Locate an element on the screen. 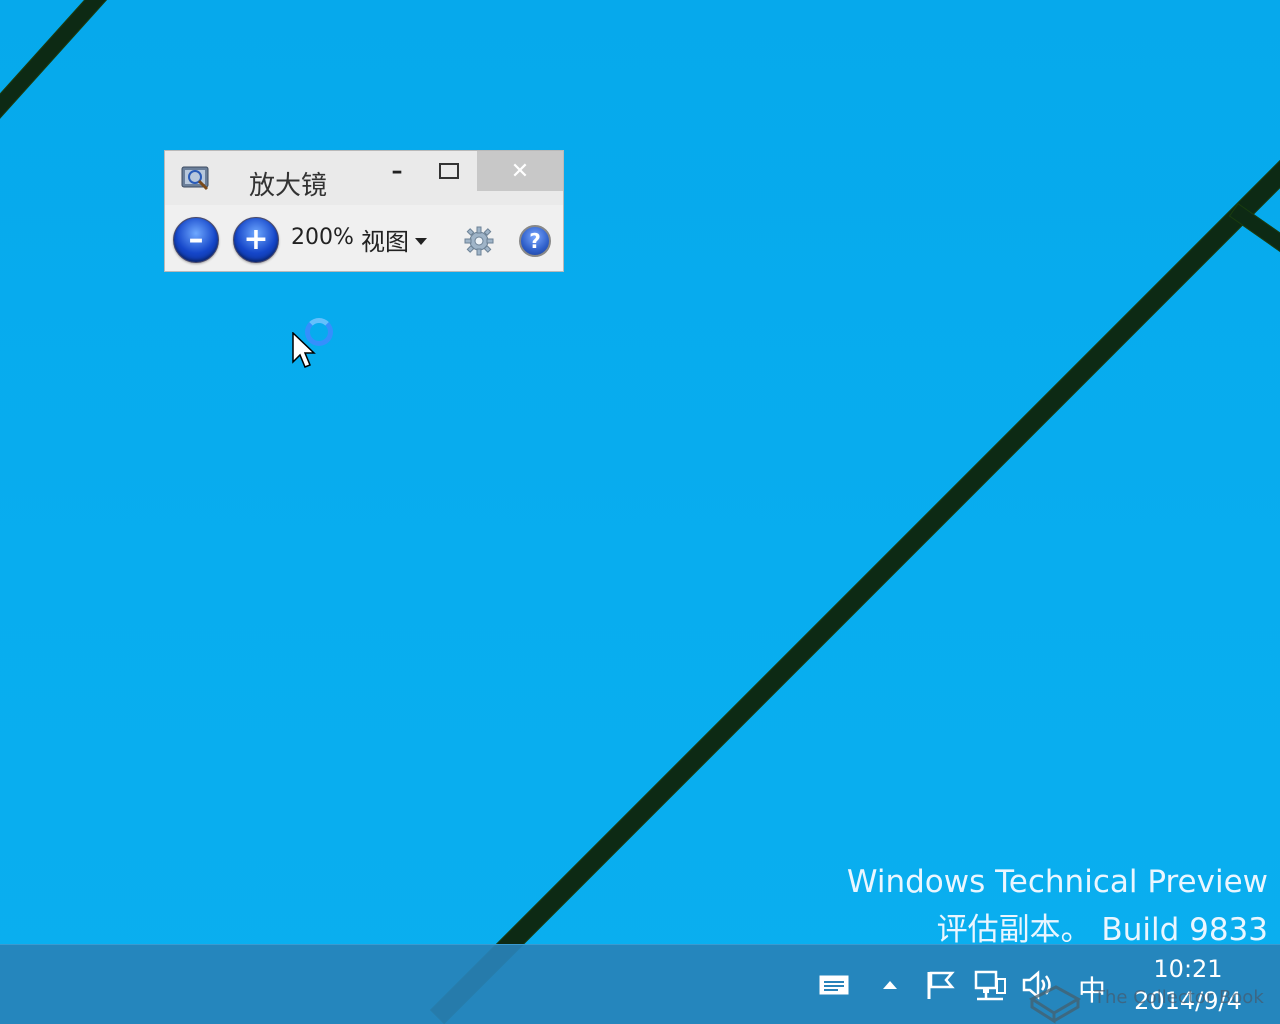 The width and height of the screenshot is (1280, 1024). plus-icon: + is located at coordinates (256, 239).